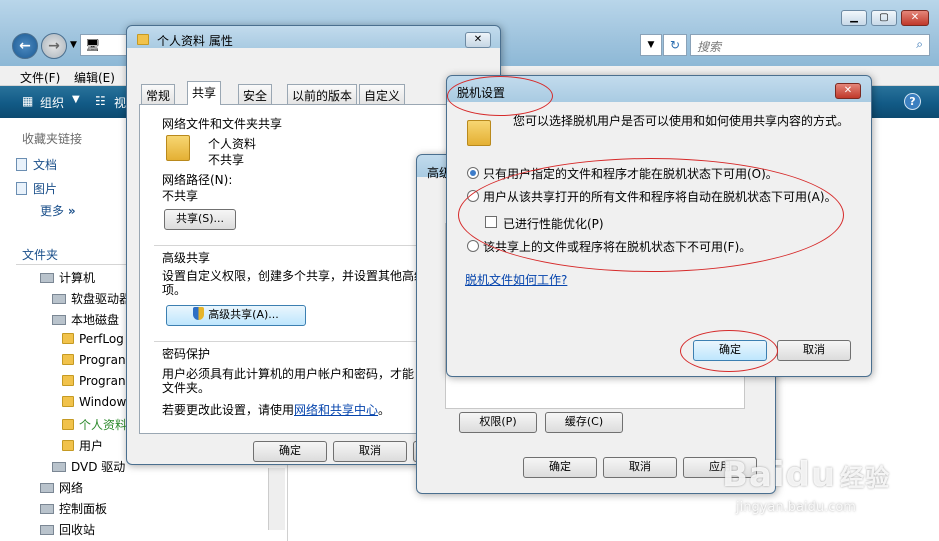 The image size is (939, 541). I want to click on hard-disk-icon, so click(59, 320).